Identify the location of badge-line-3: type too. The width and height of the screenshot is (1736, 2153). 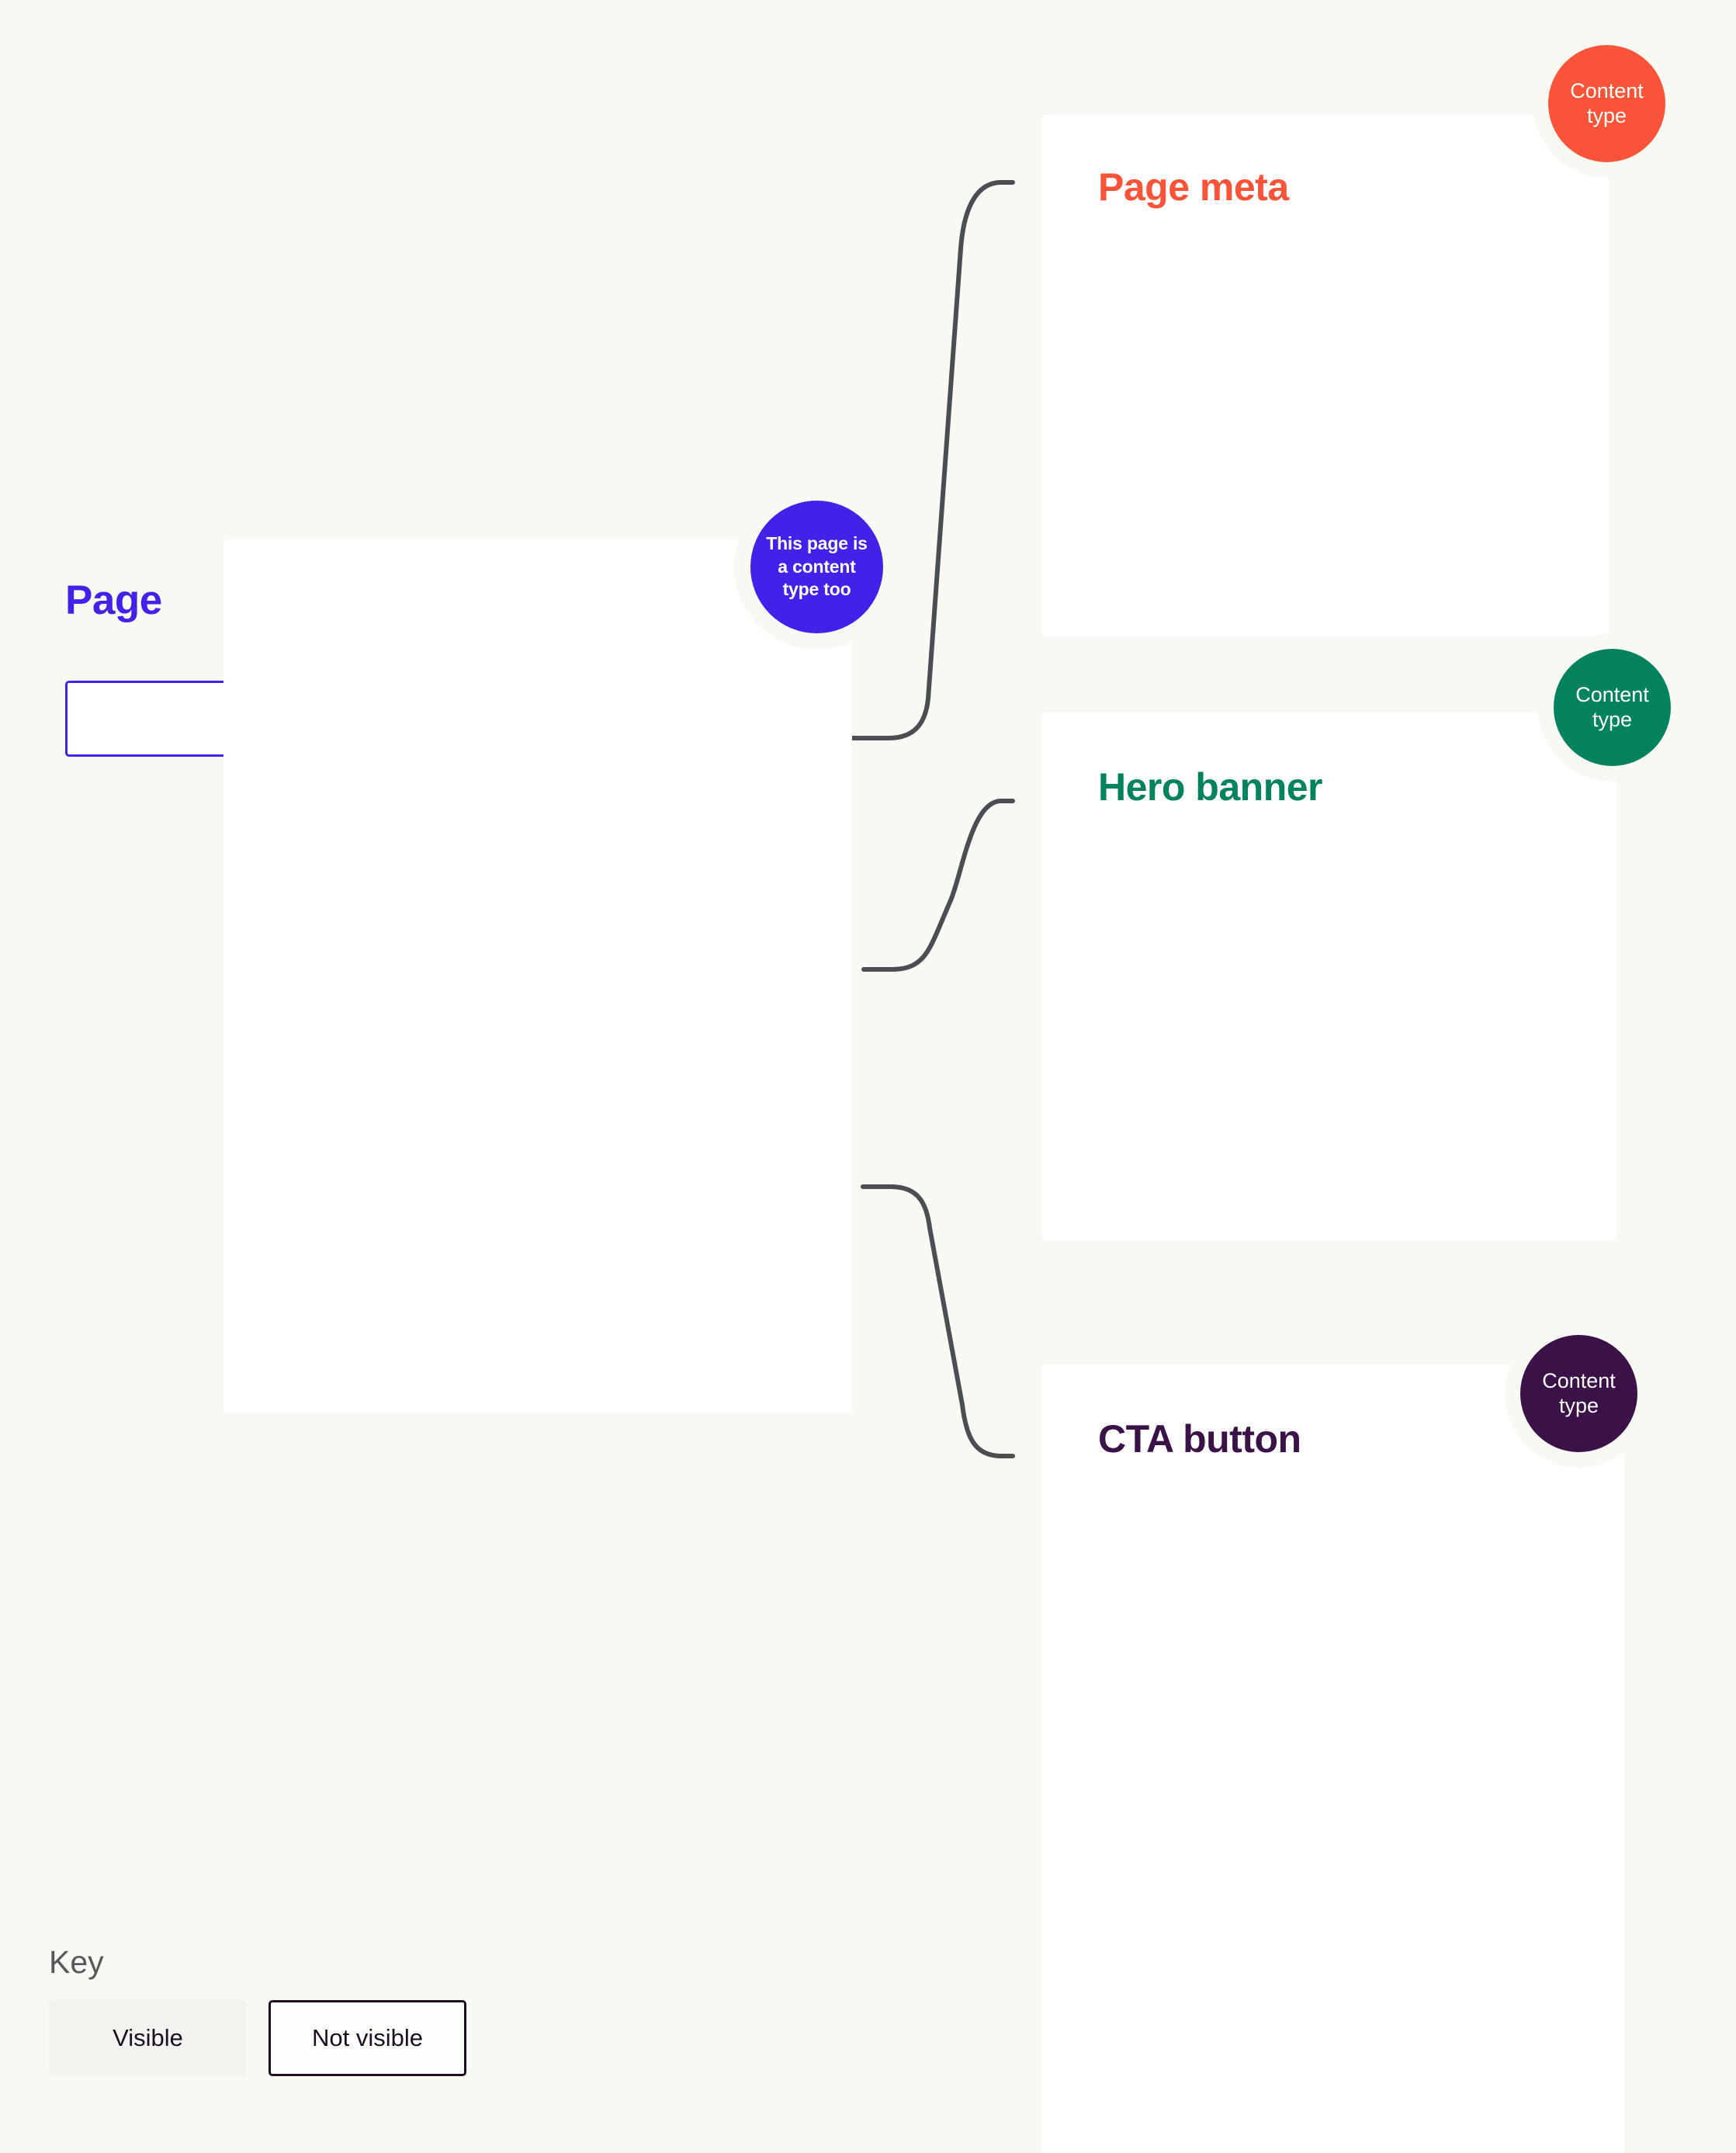
(816, 589).